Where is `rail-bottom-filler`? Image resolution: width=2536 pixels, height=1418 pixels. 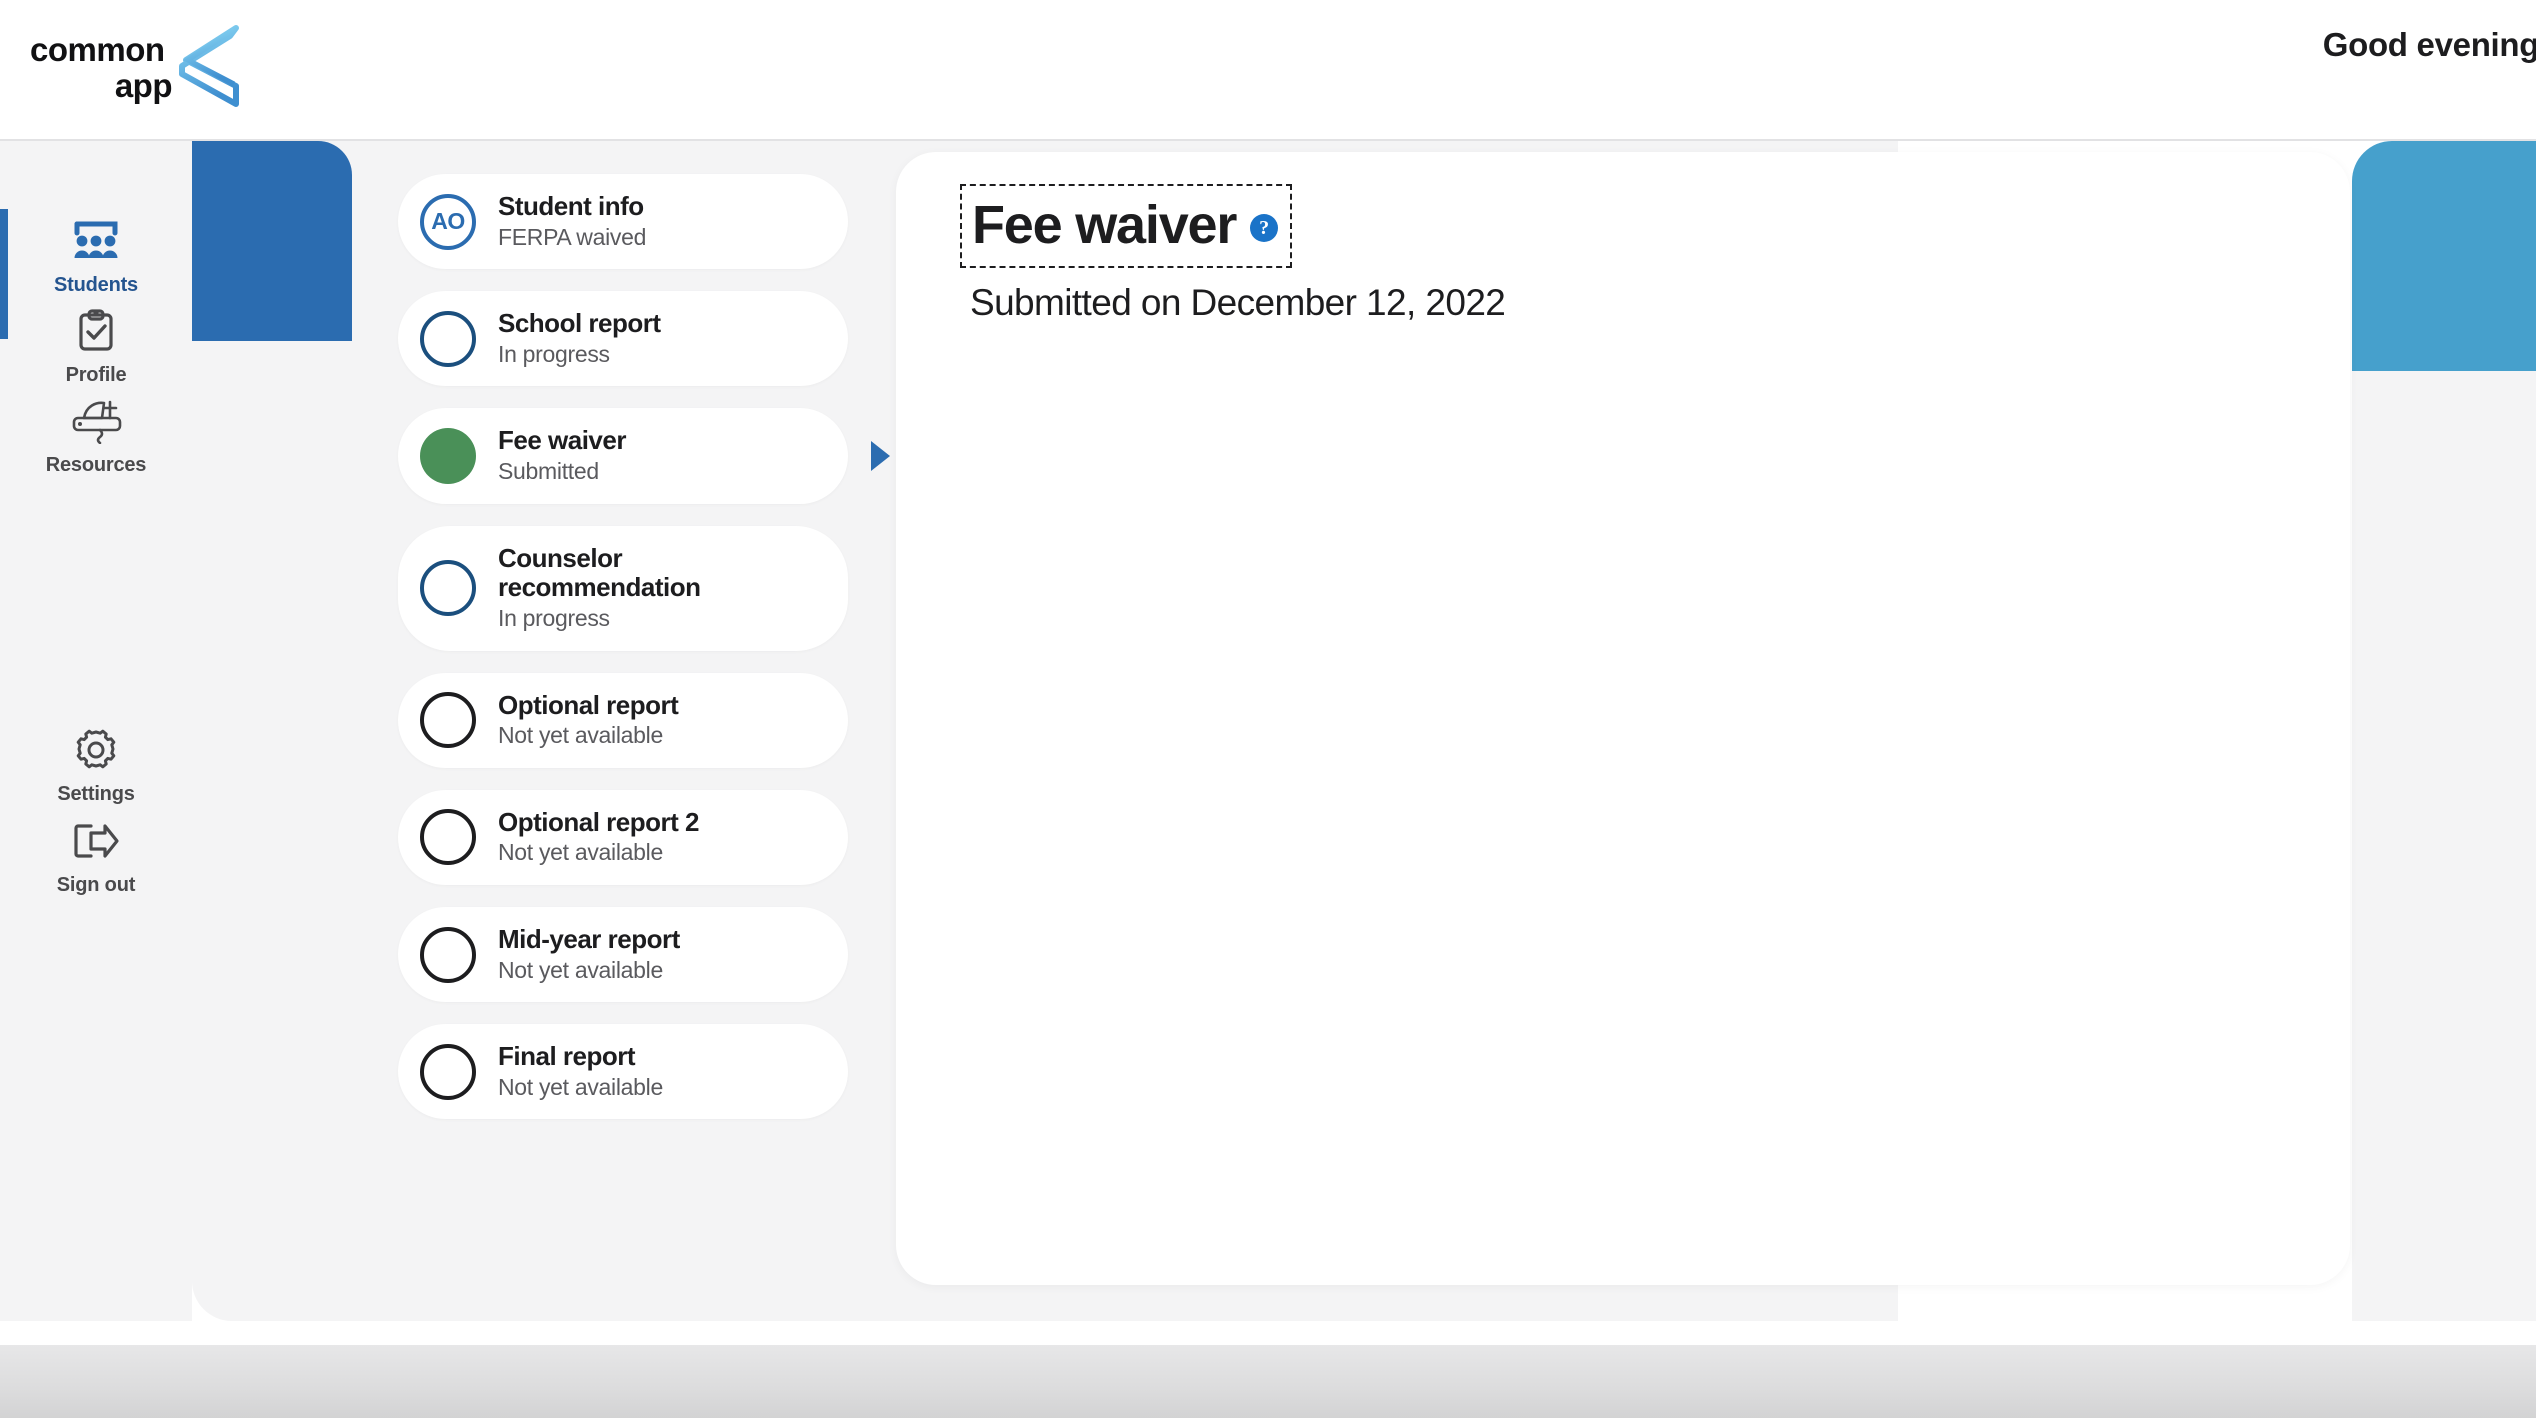 rail-bottom-filler is located at coordinates (96, 1333).